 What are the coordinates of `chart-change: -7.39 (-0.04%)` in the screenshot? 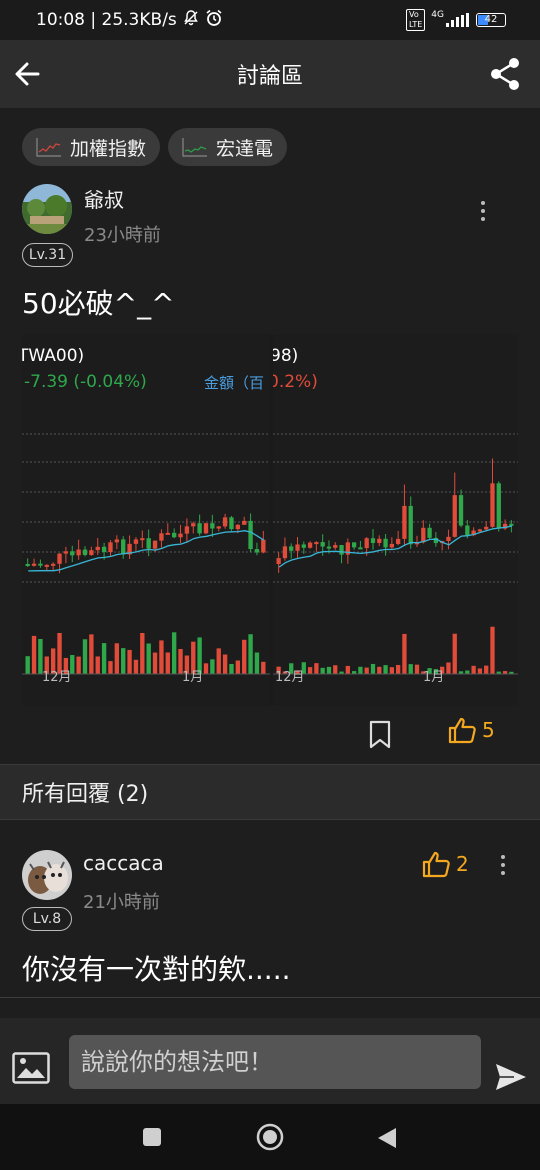 It's located at (85, 382).